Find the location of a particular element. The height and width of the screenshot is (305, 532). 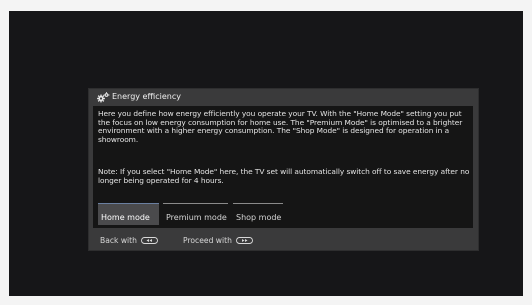

proceed-hint: Proceed with is located at coordinates (218, 240).